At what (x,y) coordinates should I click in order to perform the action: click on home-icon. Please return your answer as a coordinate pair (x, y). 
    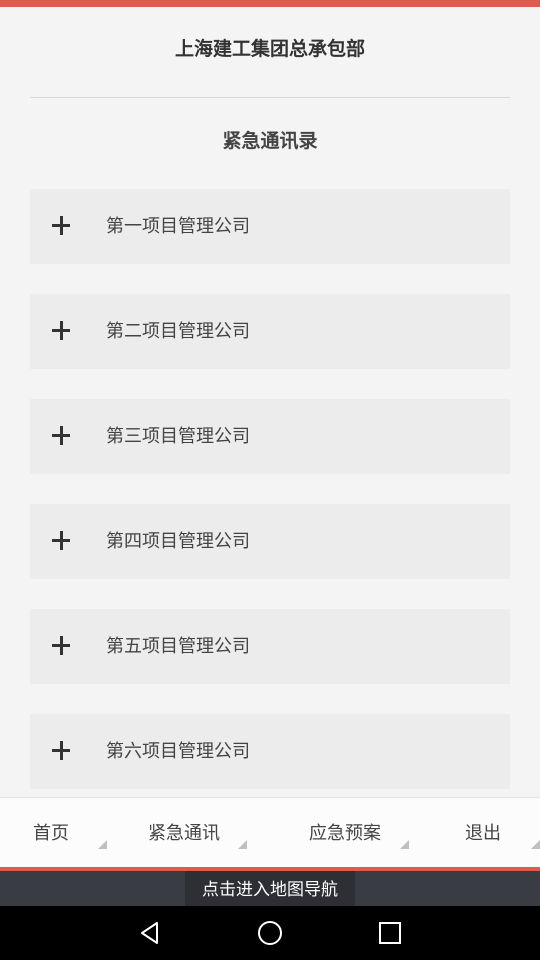
    Looking at the image, I should click on (270, 933).